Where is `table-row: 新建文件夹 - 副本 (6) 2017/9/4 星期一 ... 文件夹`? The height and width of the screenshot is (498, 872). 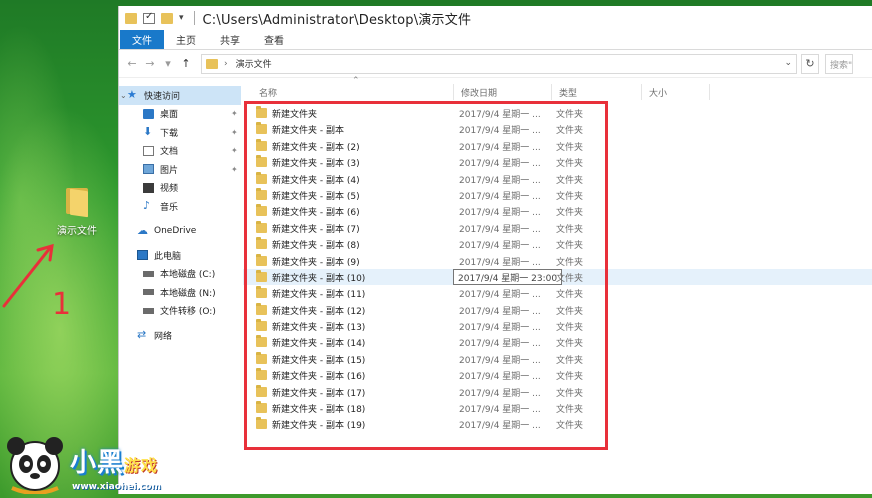 table-row: 新建文件夹 - 副本 (6) 2017/9/4 星期一 ... 文件夹 is located at coordinates (557, 211).